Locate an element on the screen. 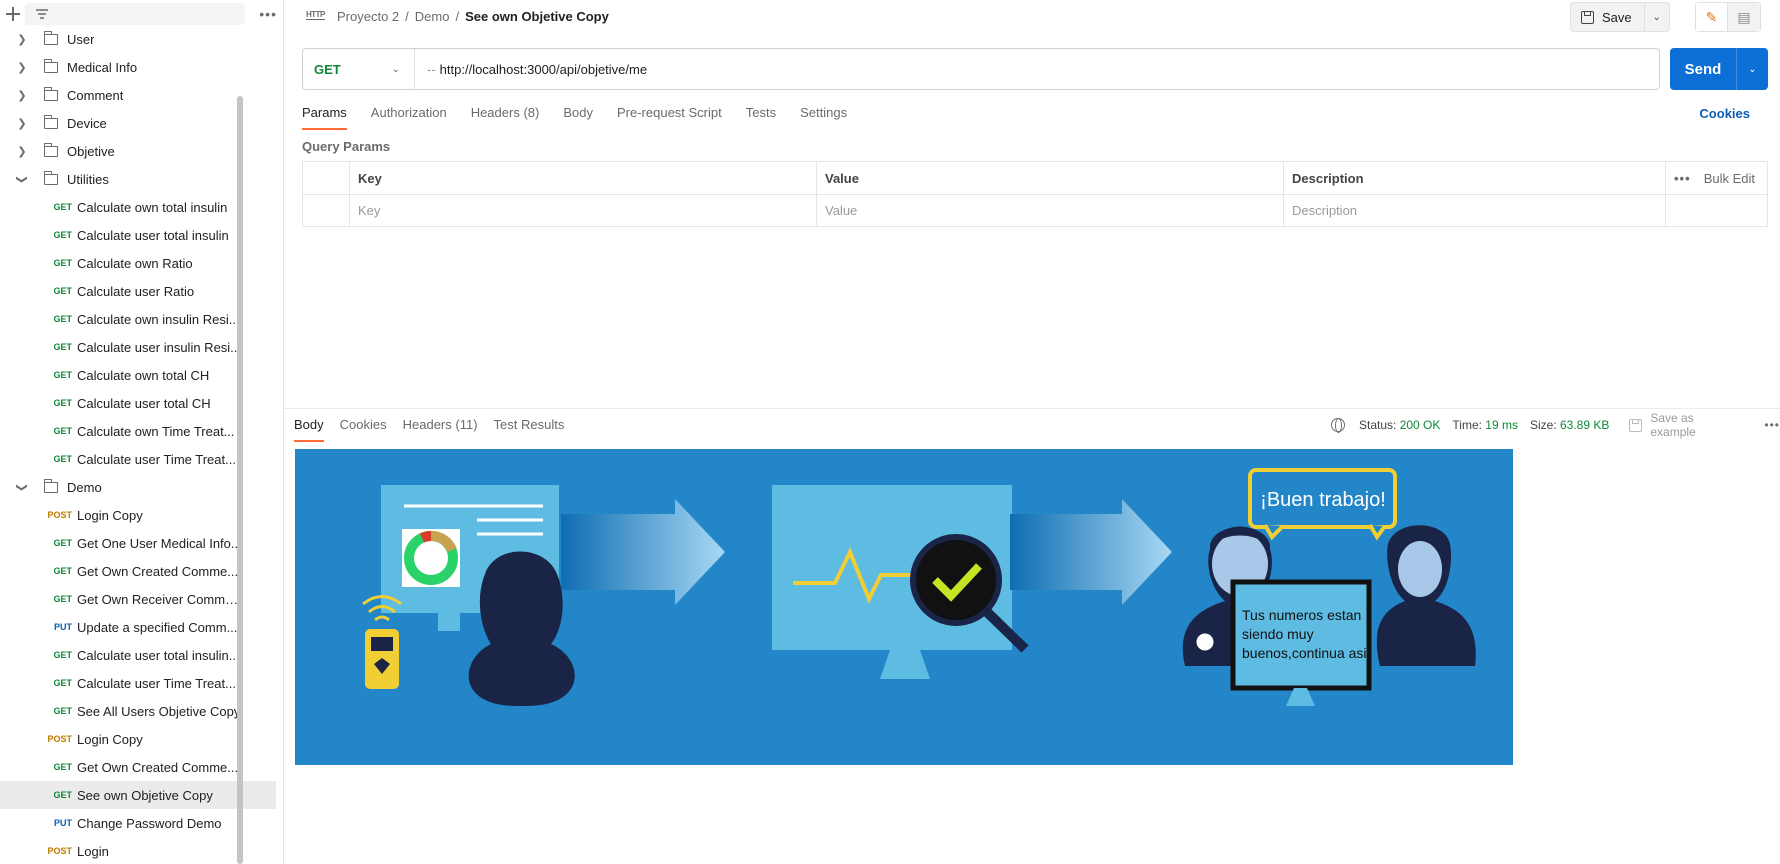 This screenshot has width=1780, height=864. screen-text-line2: siendo muy is located at coordinates (1278, 634).